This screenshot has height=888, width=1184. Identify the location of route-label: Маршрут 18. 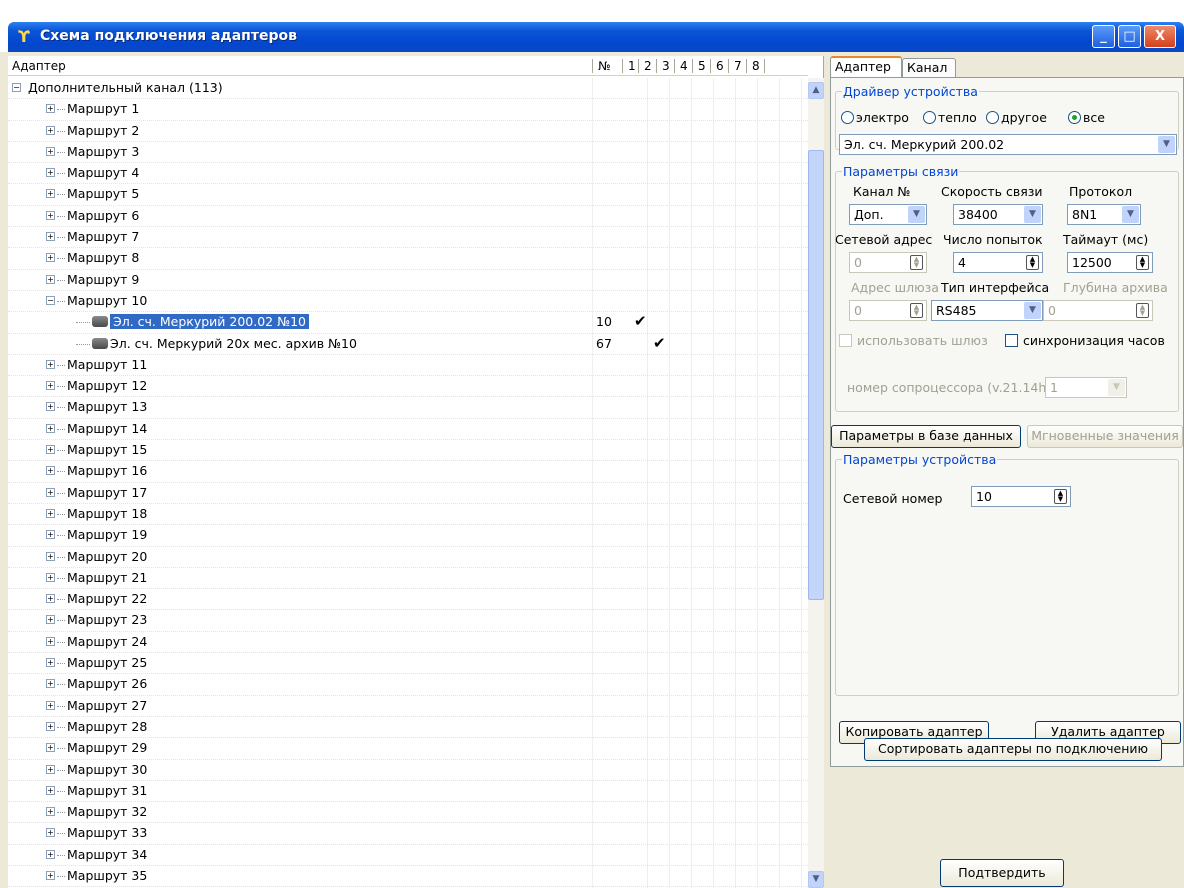
(107, 513).